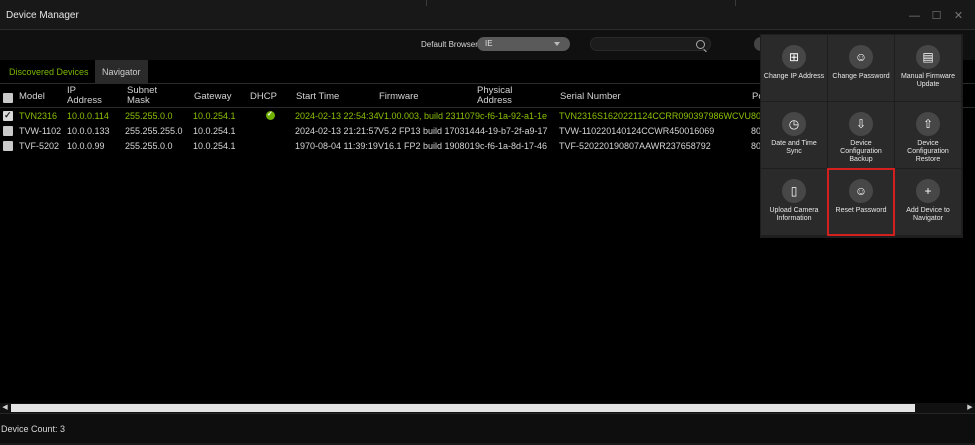 The image size is (975, 445). What do you see at coordinates (861, 124) in the screenshot?
I see `download-config-icon: ⇩` at bounding box center [861, 124].